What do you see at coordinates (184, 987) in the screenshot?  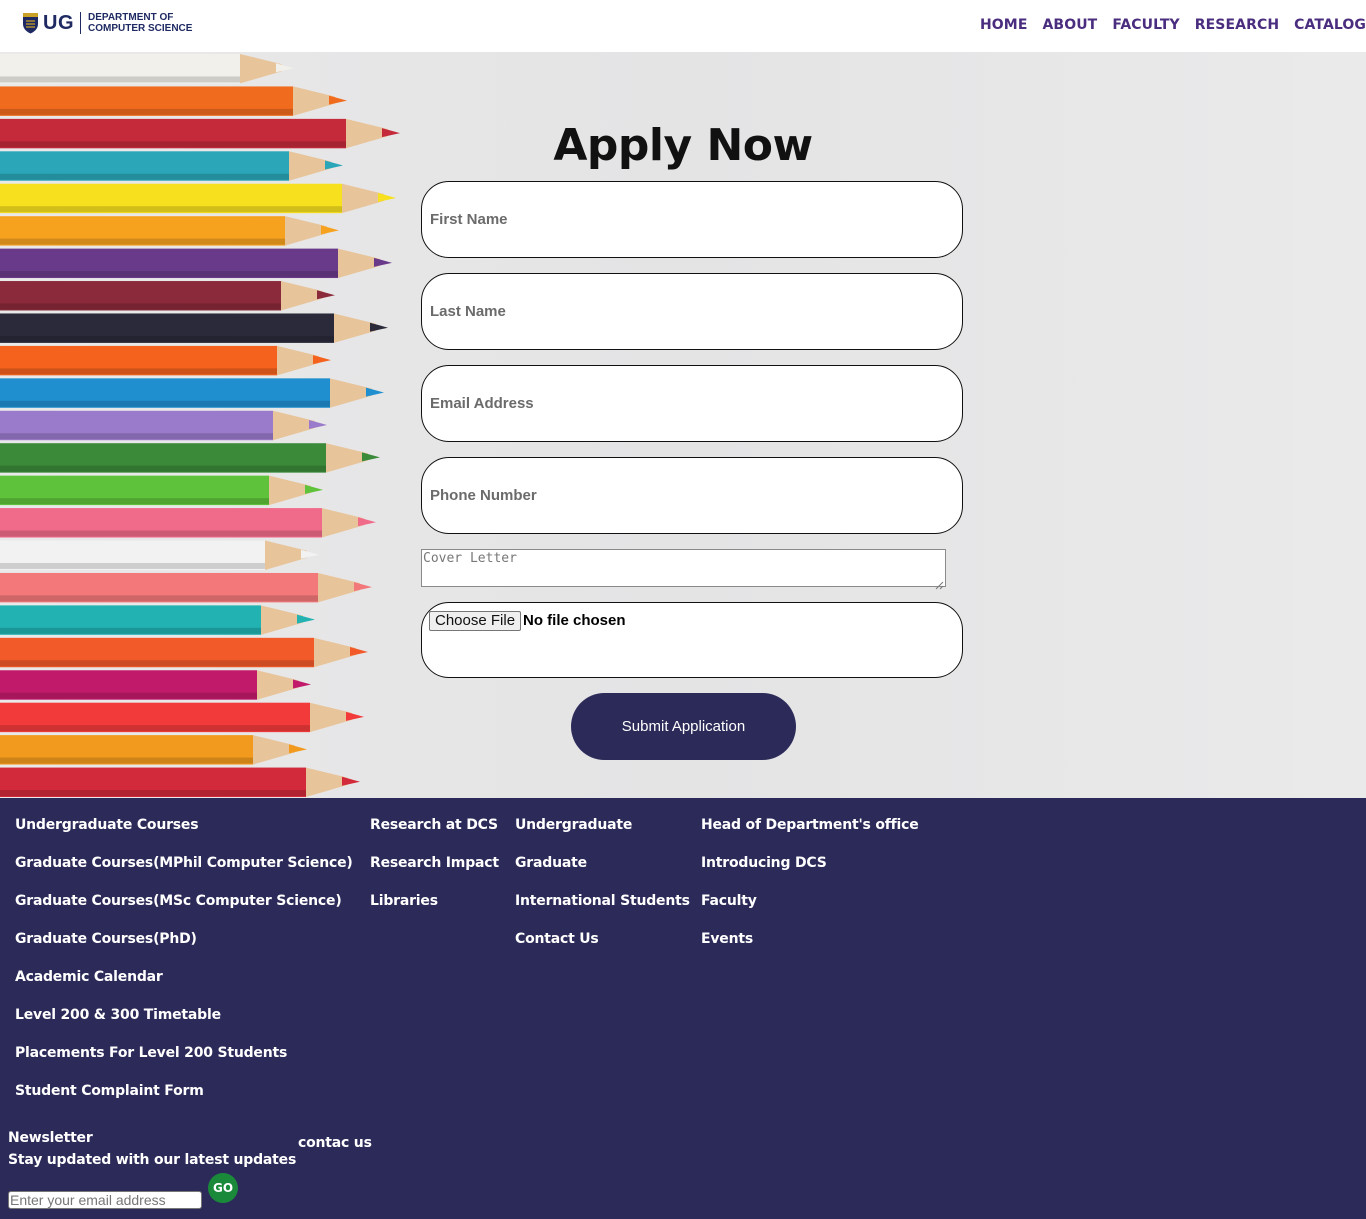 I see `footer-link-academic-calendar: Academic Calendar` at bounding box center [184, 987].